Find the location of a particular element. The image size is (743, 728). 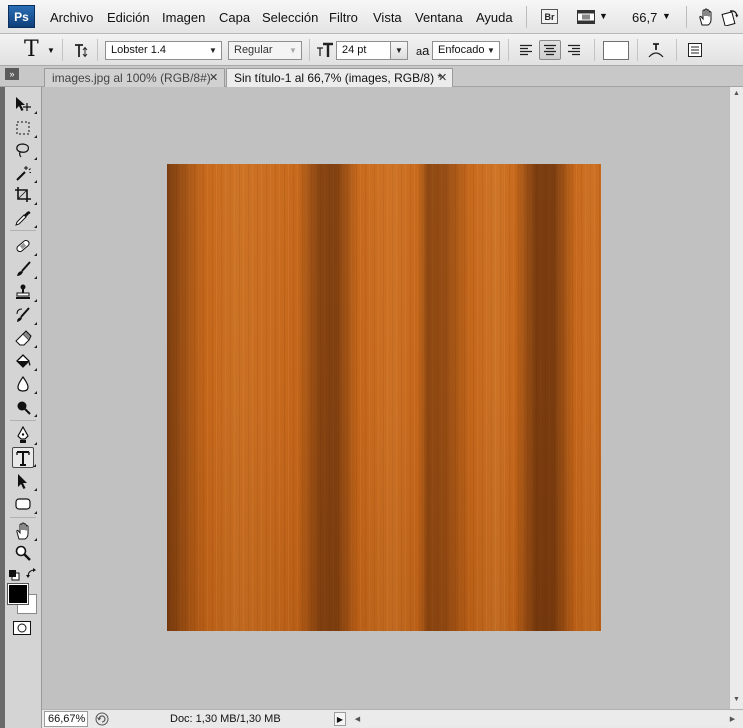

tool-move is located at coordinates (24, 103).